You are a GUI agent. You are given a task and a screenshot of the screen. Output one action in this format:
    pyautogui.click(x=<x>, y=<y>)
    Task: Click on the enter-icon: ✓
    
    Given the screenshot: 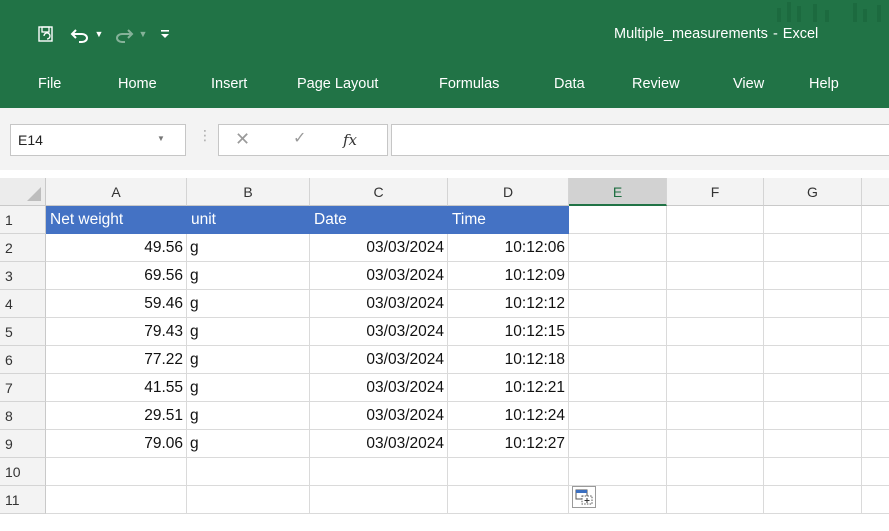 What is the action you would take?
    pyautogui.click(x=302, y=139)
    